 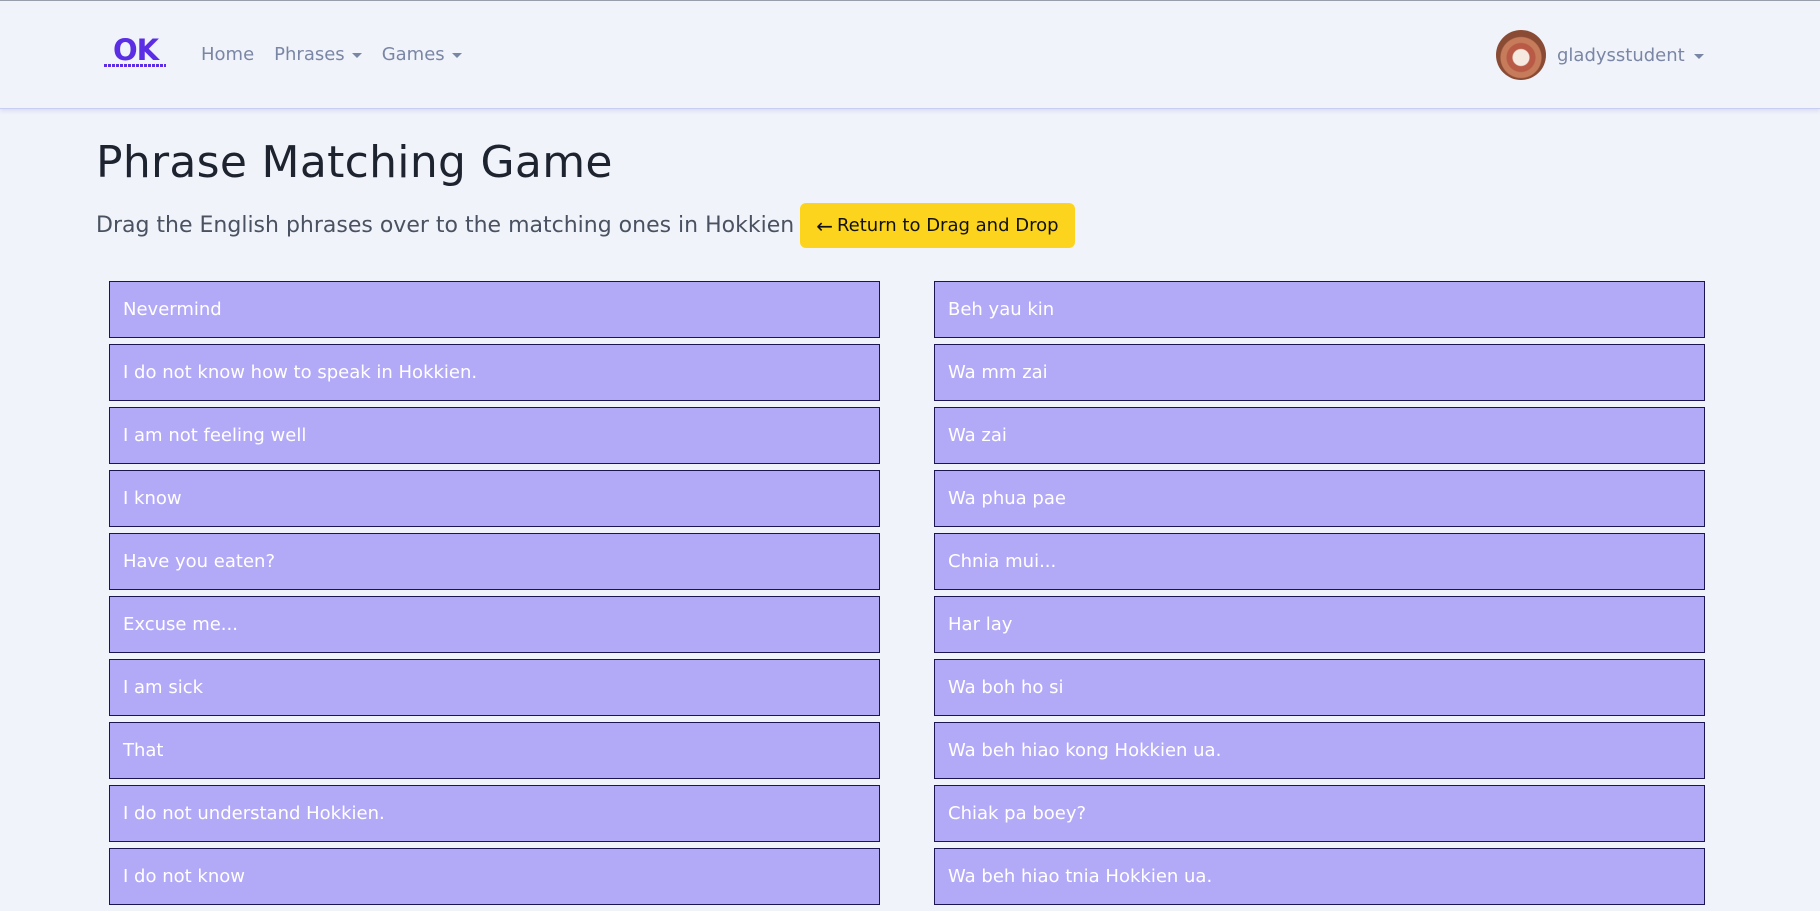 What do you see at coordinates (1621, 55) in the screenshot?
I see `username-label: gladysstudent` at bounding box center [1621, 55].